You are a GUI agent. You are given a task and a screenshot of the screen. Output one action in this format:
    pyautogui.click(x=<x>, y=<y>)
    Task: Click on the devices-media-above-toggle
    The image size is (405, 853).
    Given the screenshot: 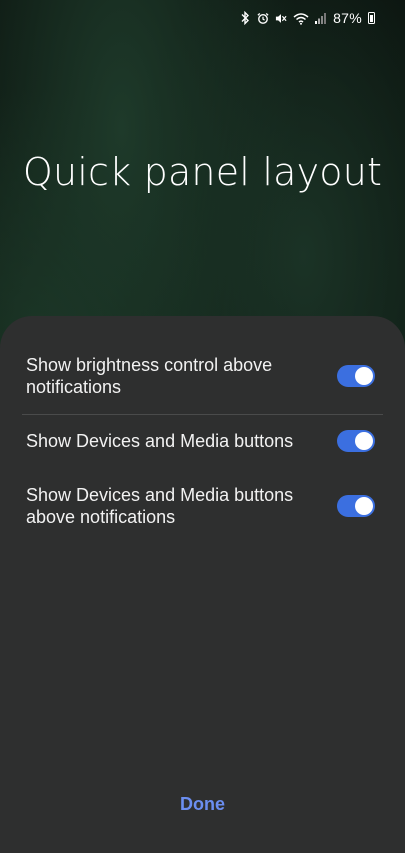 What is the action you would take?
    pyautogui.click(x=356, y=506)
    